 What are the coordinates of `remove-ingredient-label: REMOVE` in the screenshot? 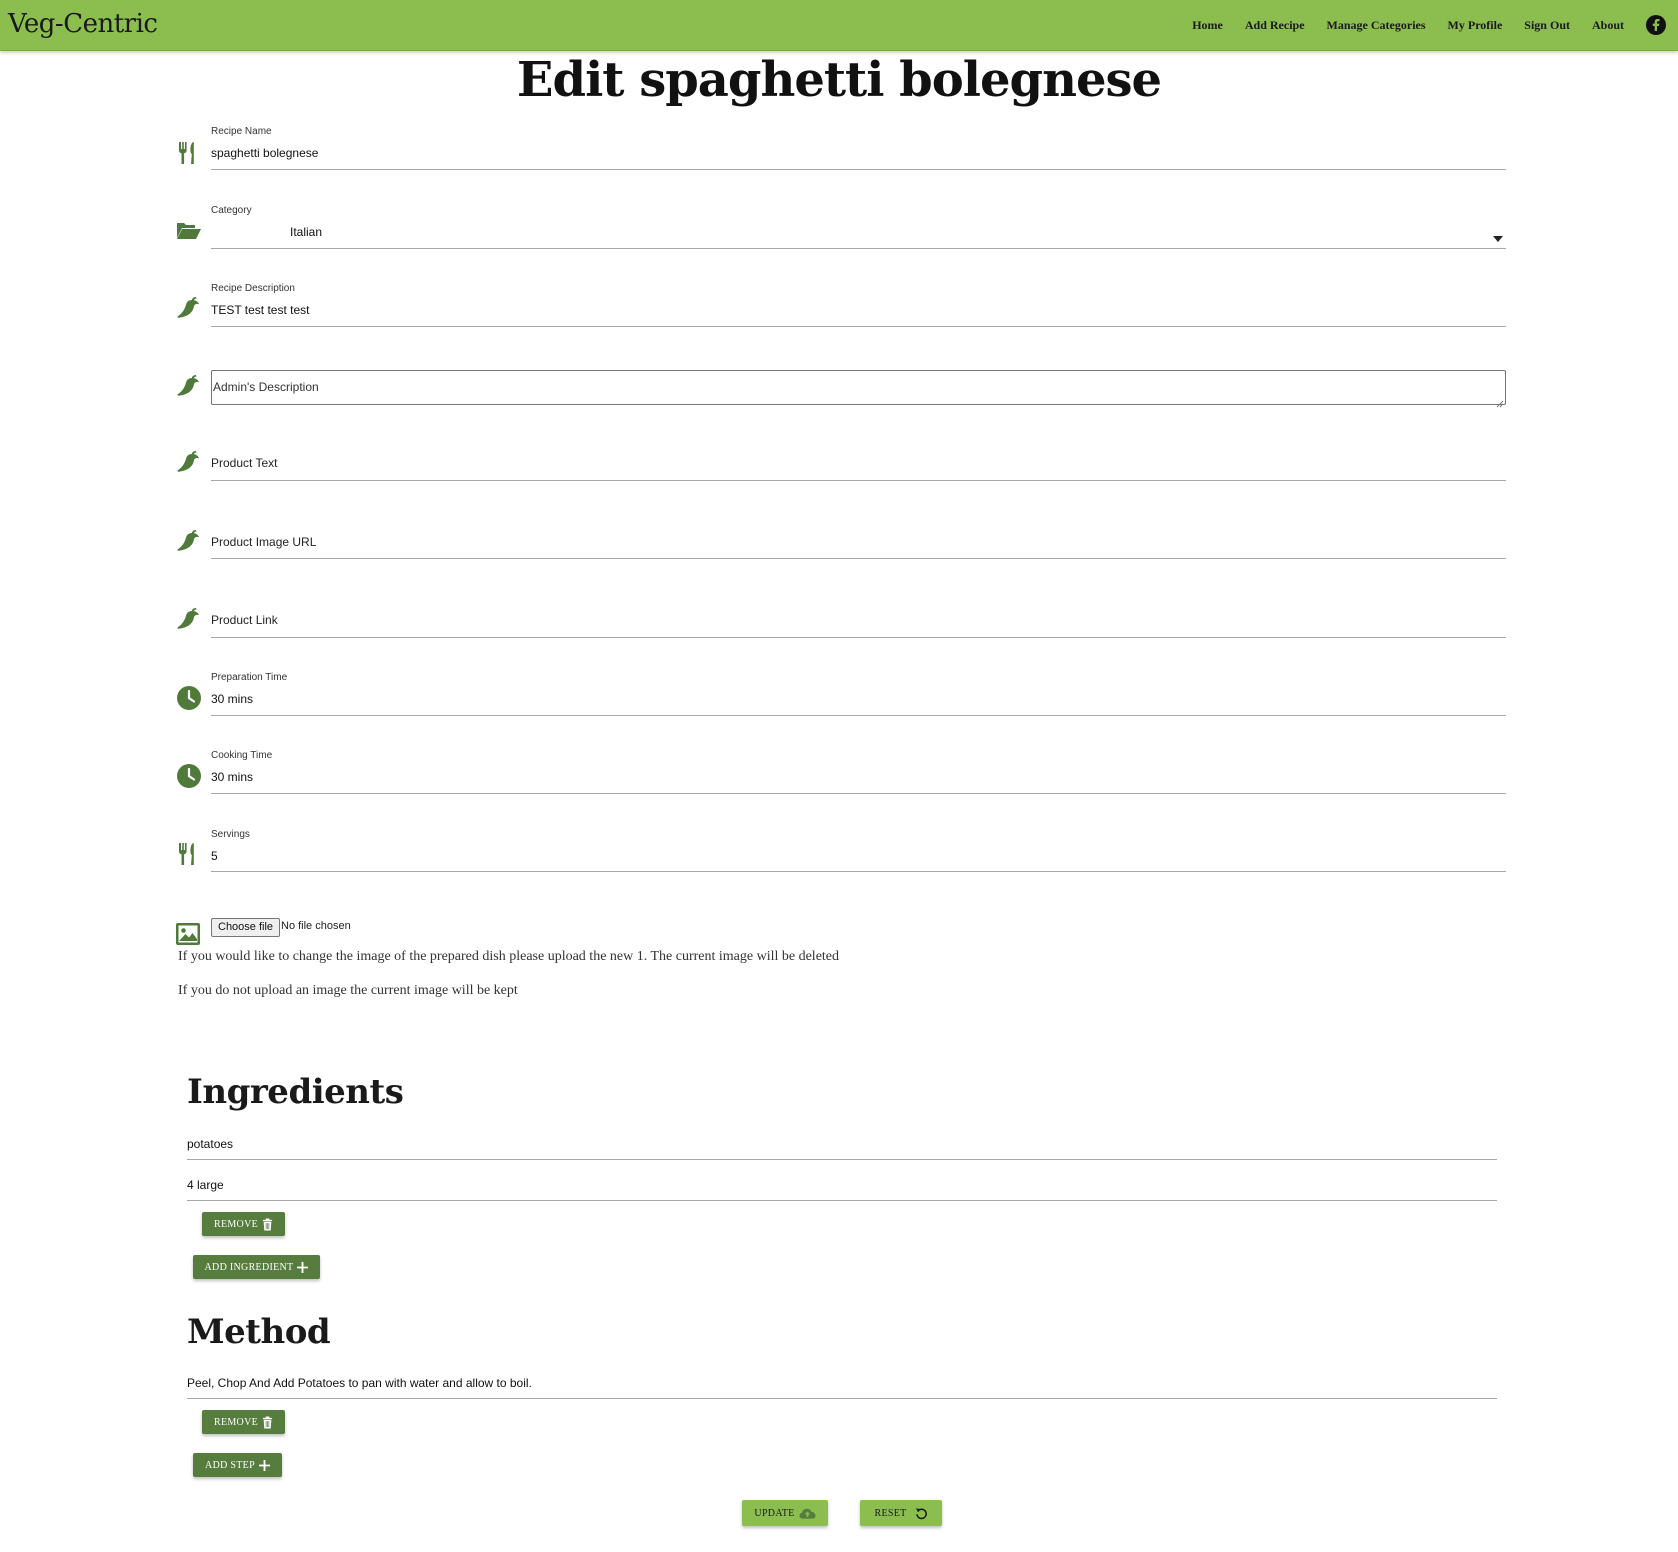 It's located at (236, 1224).